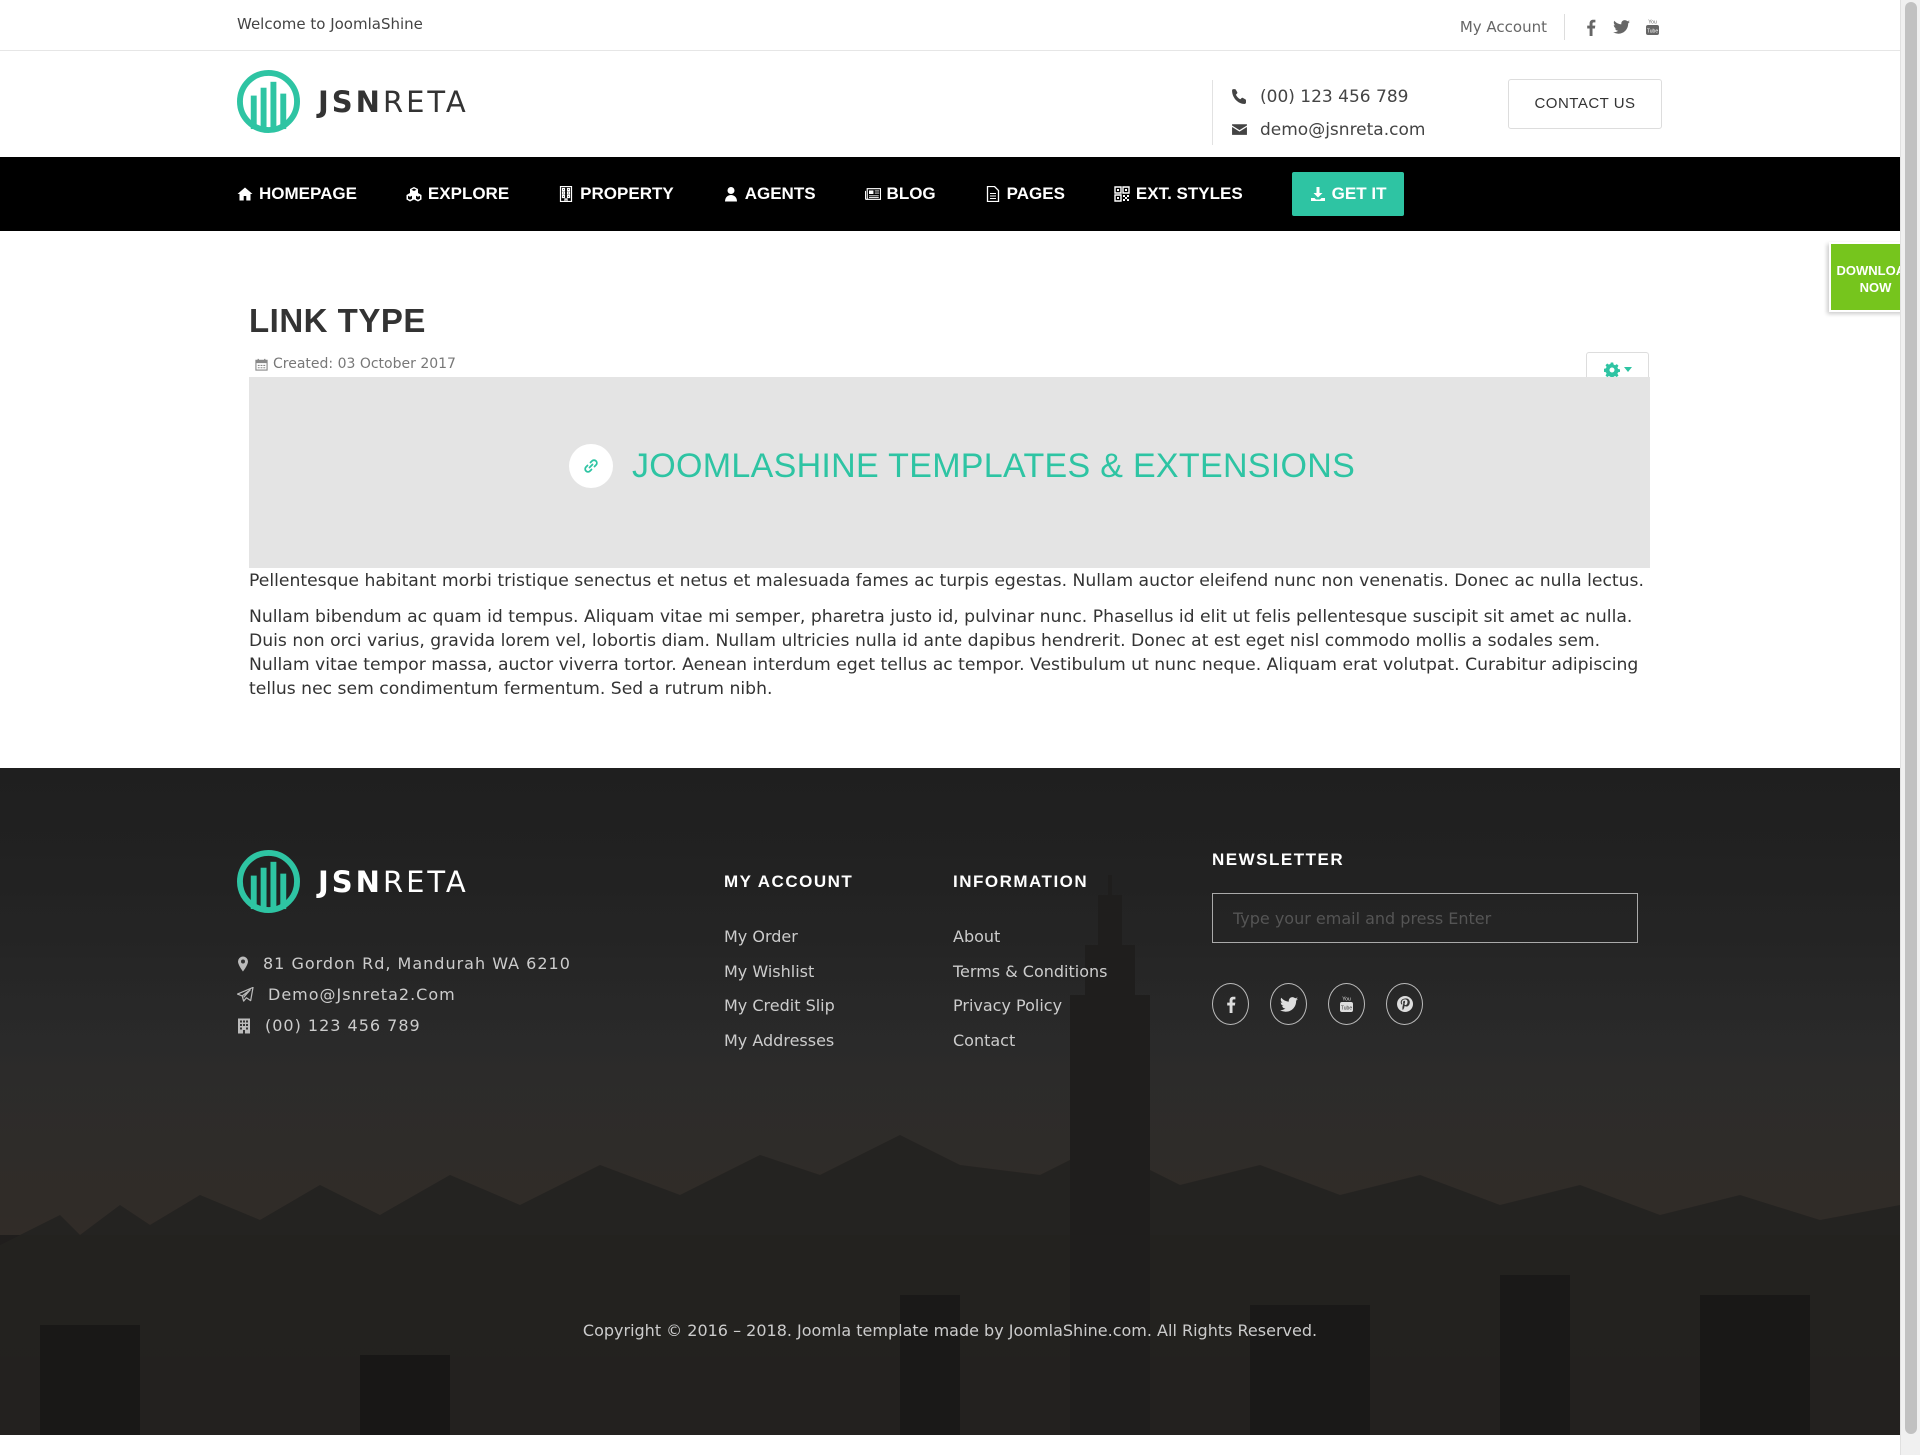 The width and height of the screenshot is (1920, 1455). I want to click on footer-email: Demo@Jsnreta2.Com, so click(404, 994).